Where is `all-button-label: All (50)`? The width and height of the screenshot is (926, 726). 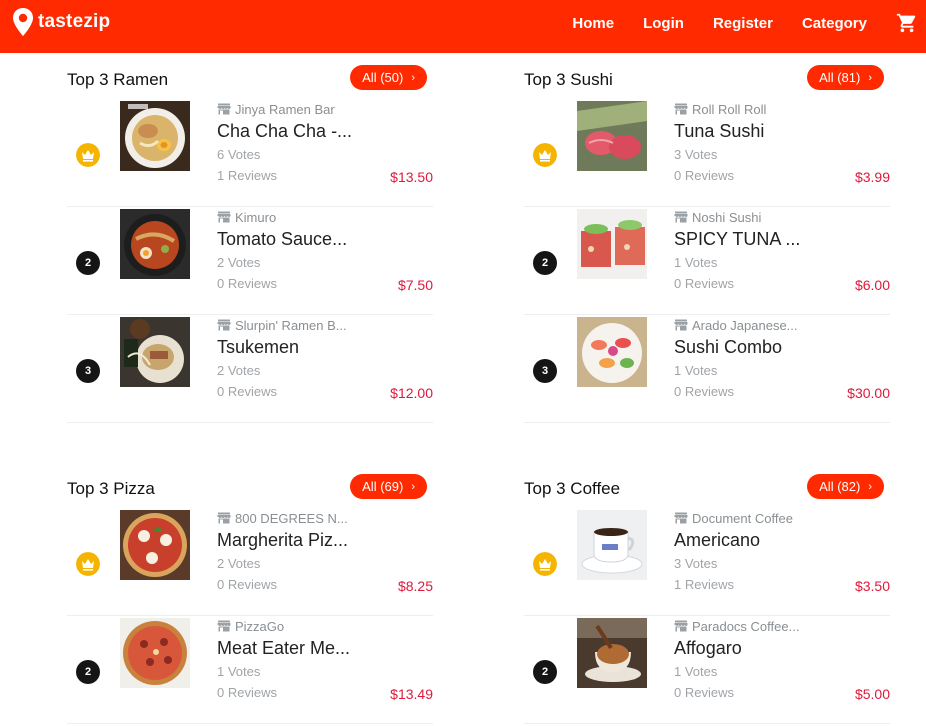 all-button-label: All (50) is located at coordinates (383, 77).